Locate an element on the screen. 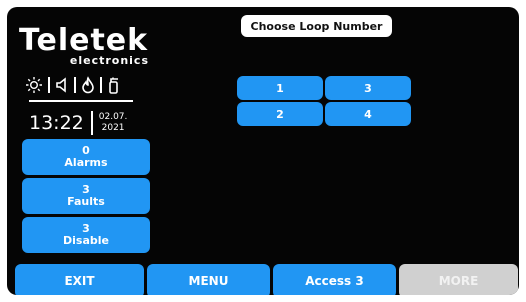  extinguisher-icon is located at coordinates (114, 85).